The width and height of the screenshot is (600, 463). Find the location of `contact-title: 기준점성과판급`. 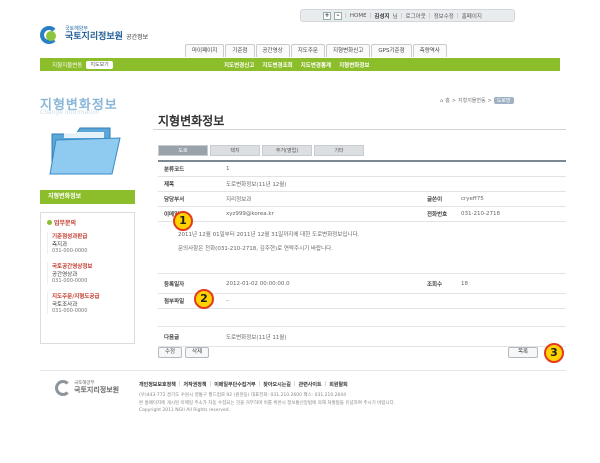

contact-title: 기준점성과판급 is located at coordinates (70, 237).